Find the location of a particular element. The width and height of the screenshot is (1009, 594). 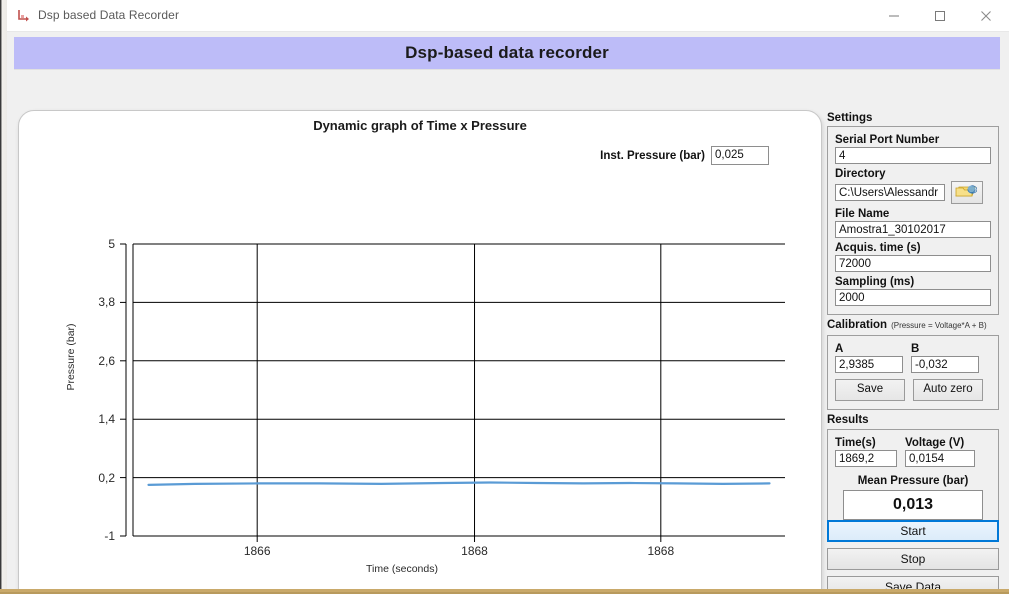

result-time-label: Time(s) is located at coordinates (855, 443).